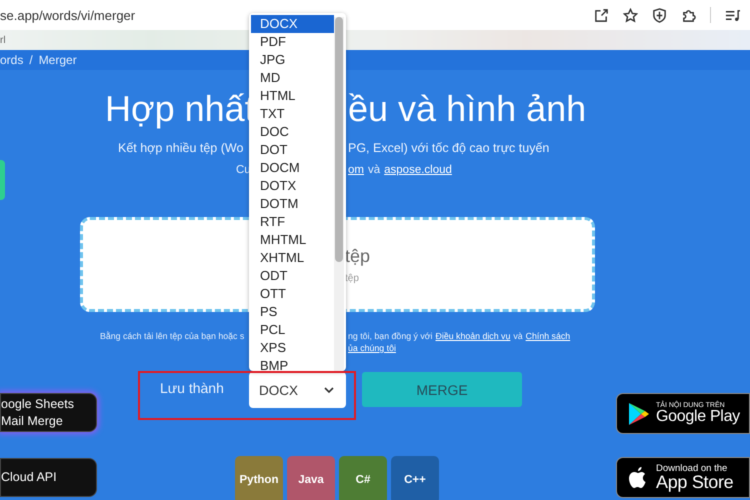  What do you see at coordinates (173, 336) in the screenshot?
I see `terms-text: Bằng cách tải lên tệp của bạn hoặc s` at bounding box center [173, 336].